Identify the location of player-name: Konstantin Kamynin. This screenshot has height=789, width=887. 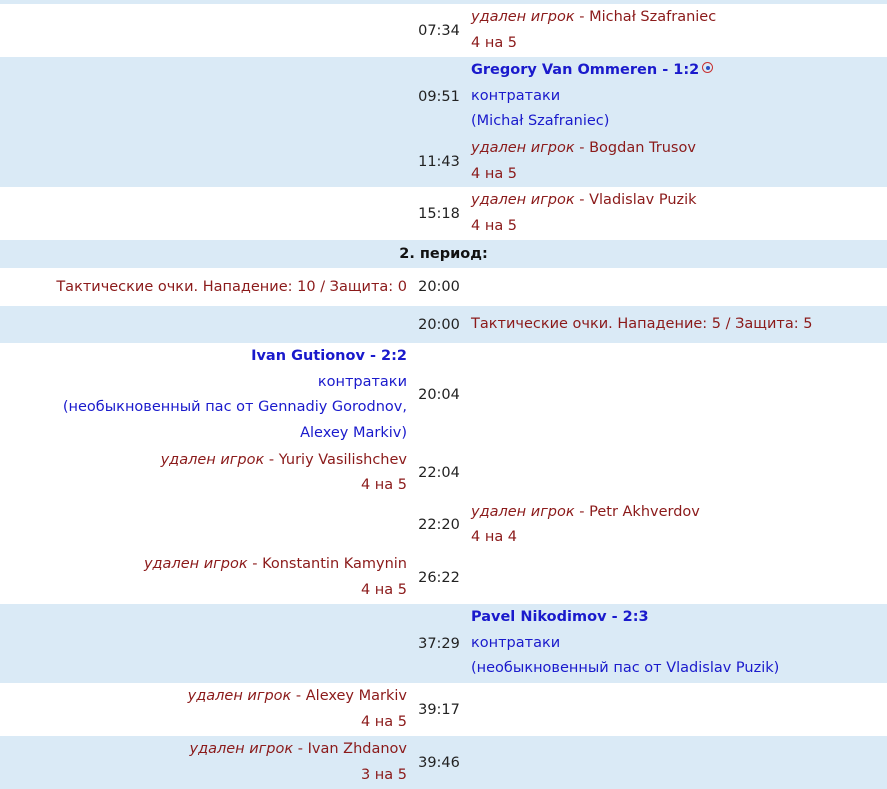
(334, 564).